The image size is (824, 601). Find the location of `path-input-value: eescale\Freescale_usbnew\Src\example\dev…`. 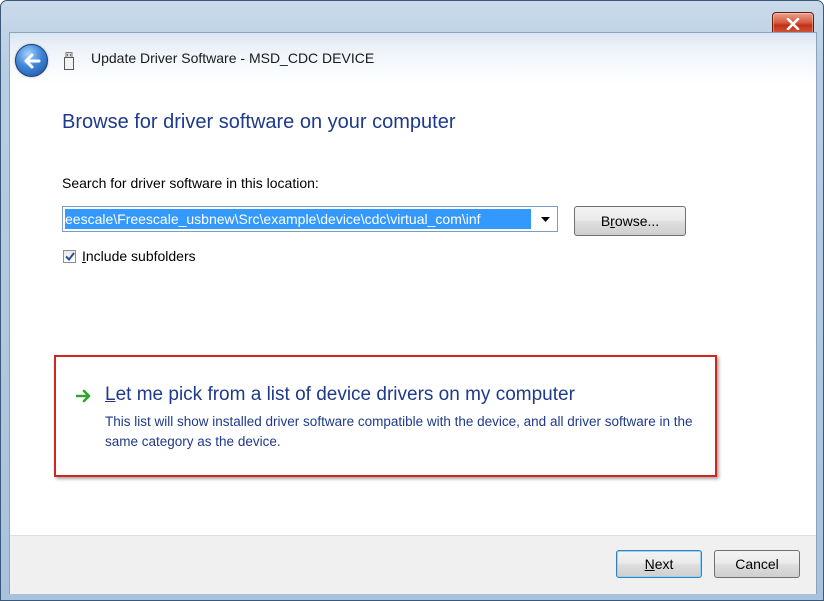

path-input-value: eescale\Freescale_usbnew\Src\example\dev… is located at coordinates (298, 219).